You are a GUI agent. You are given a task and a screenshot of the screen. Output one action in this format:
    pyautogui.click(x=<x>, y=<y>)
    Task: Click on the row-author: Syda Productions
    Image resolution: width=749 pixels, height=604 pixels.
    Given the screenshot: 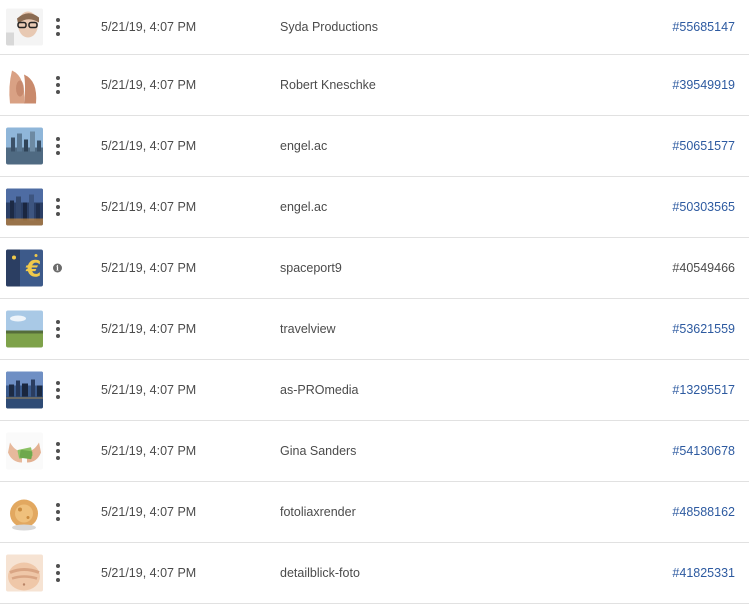 What is the action you would take?
    pyautogui.click(x=329, y=27)
    